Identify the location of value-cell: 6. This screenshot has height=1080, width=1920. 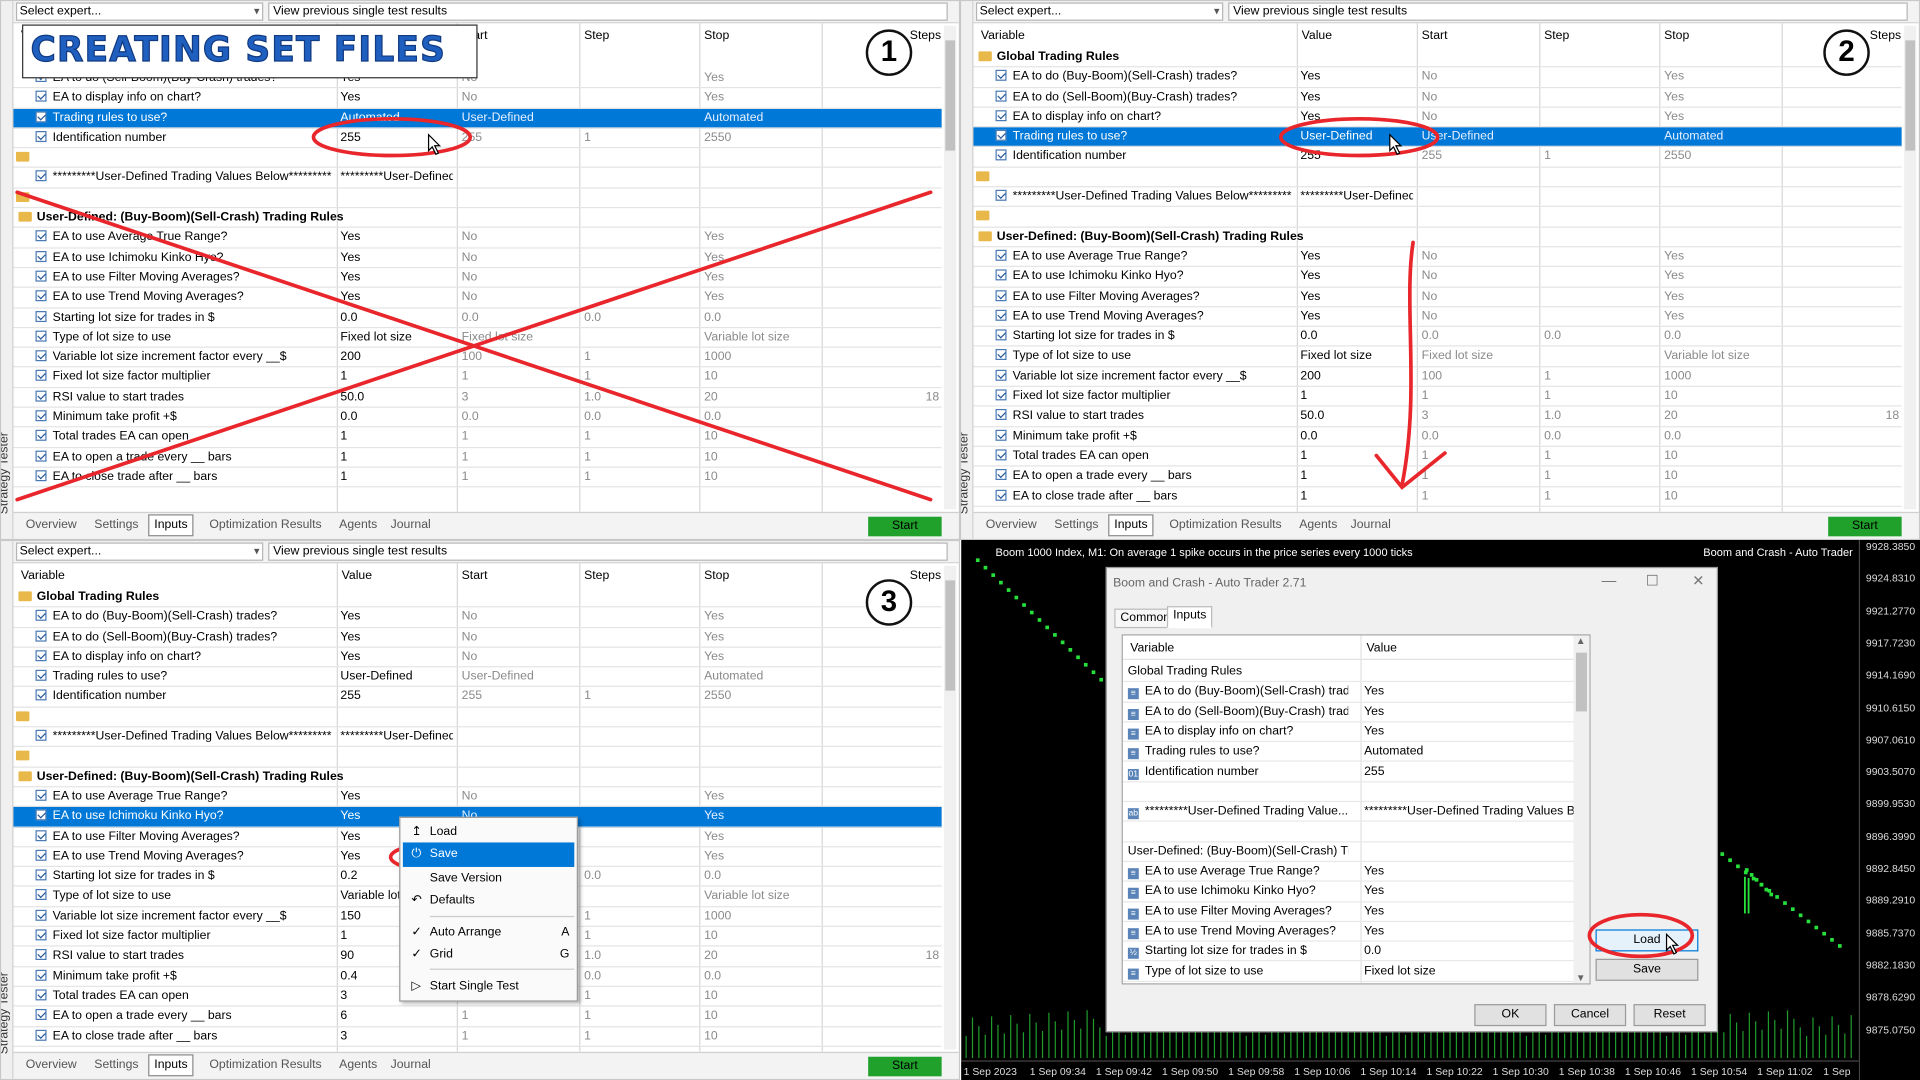
(396, 1017).